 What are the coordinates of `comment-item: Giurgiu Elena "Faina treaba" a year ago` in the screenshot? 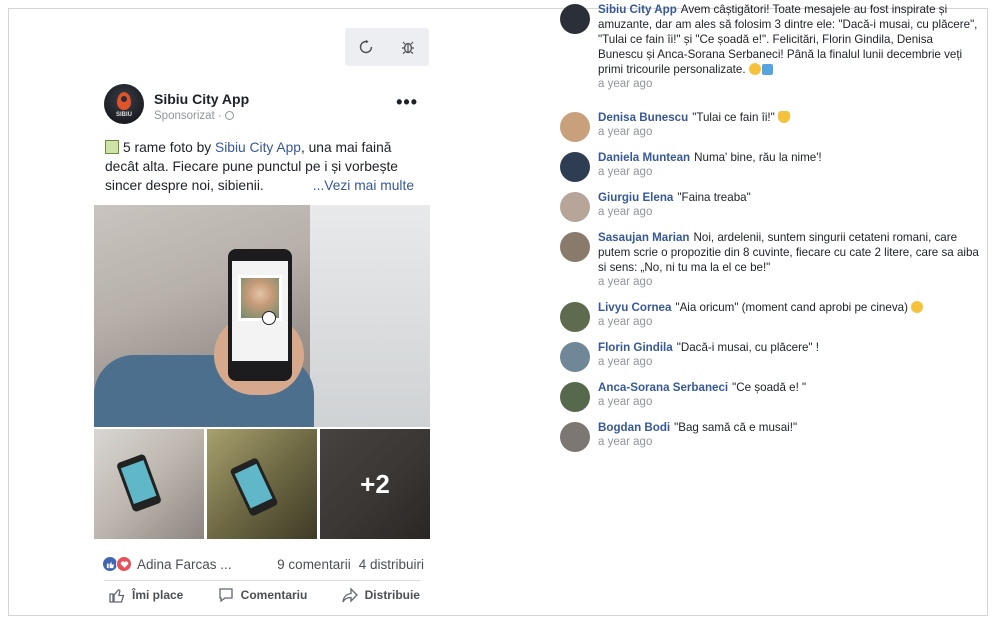 It's located at (770, 210).